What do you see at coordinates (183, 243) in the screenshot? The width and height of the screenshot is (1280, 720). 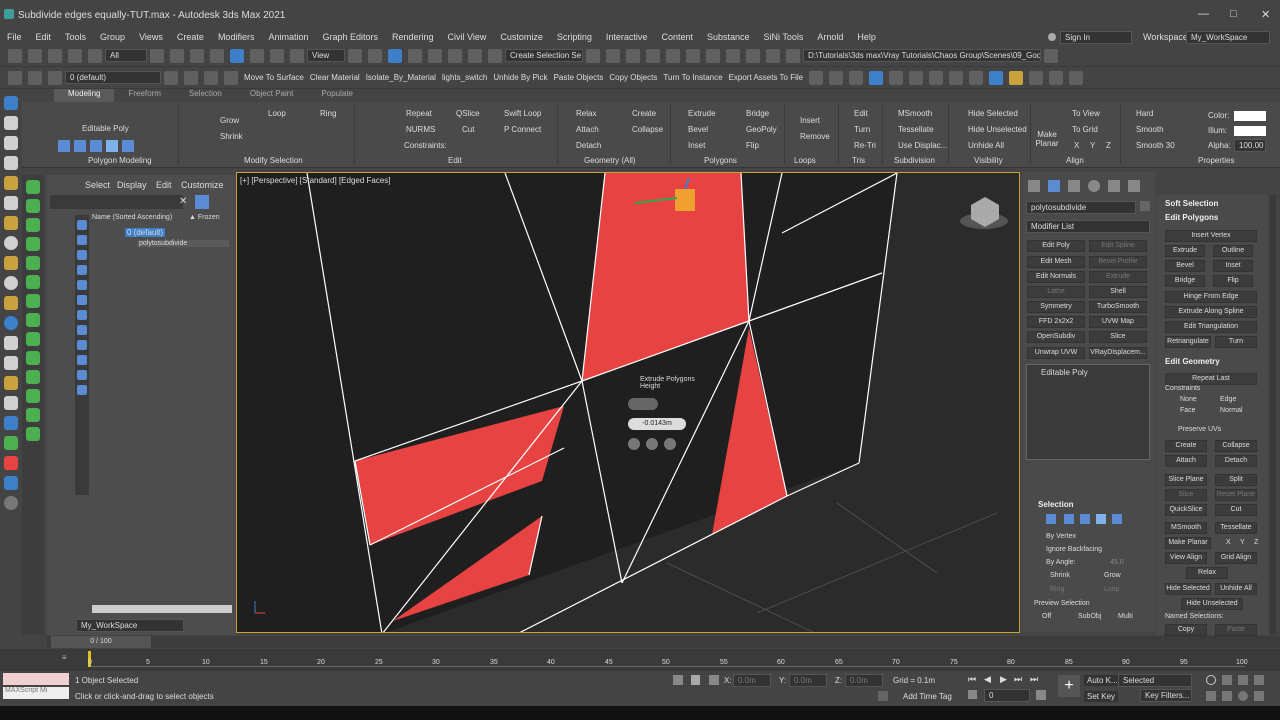 I see `tree-object-row: polytosubdivide` at bounding box center [183, 243].